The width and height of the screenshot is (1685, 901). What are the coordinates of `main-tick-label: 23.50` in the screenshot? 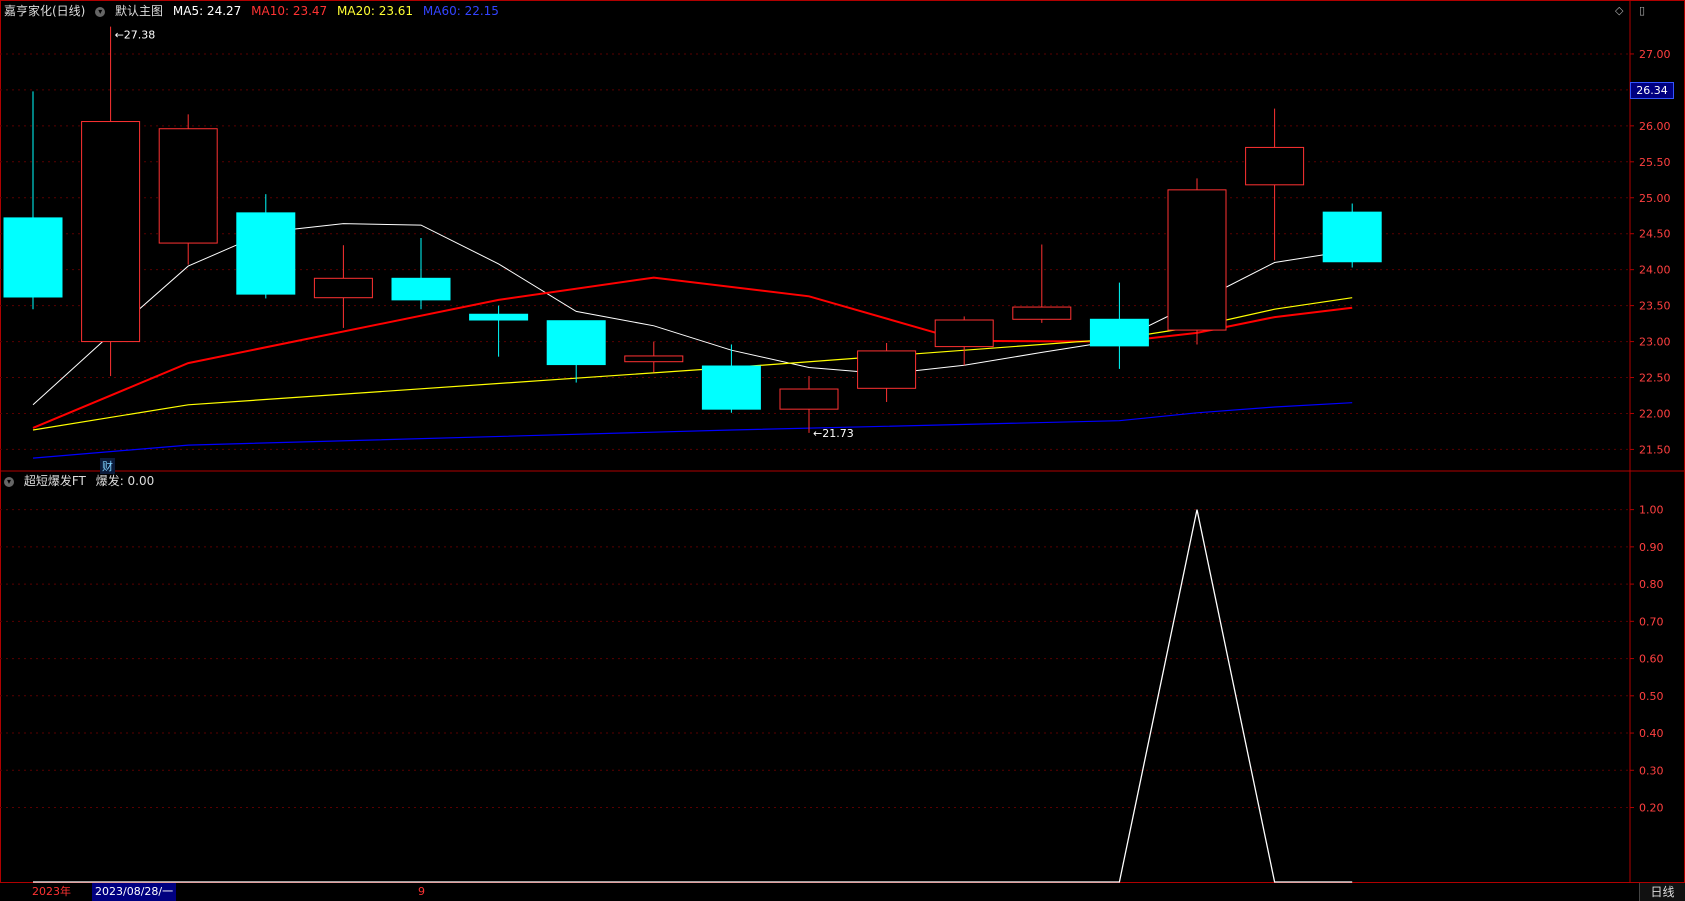 It's located at (1655, 306).